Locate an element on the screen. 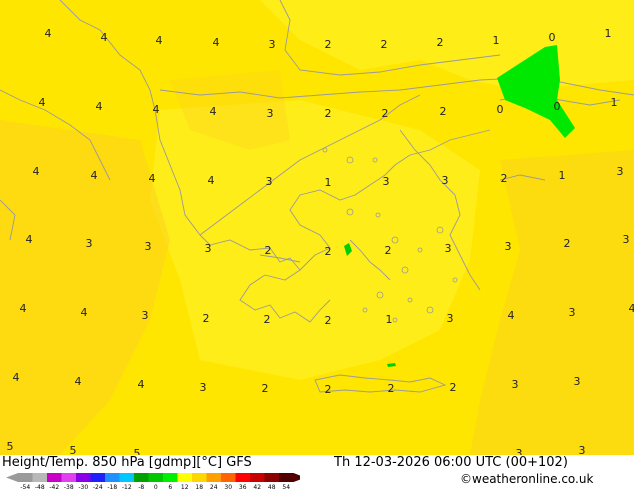 Image resolution: width=634 pixels, height=490 pixels. colorbar-tick-label: 42 is located at coordinates (257, 487).